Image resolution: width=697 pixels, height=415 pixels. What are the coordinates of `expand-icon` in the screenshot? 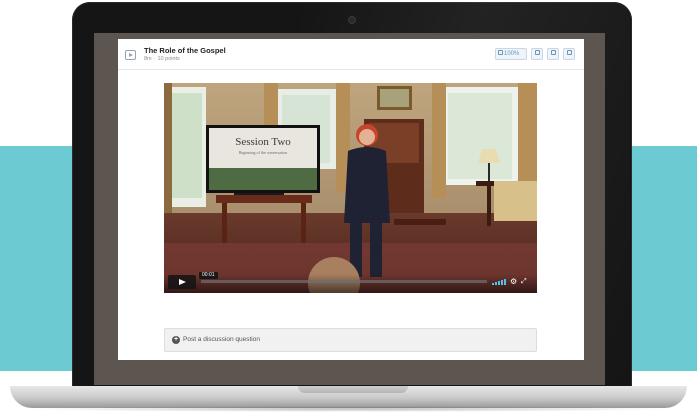 It's located at (500, 53).